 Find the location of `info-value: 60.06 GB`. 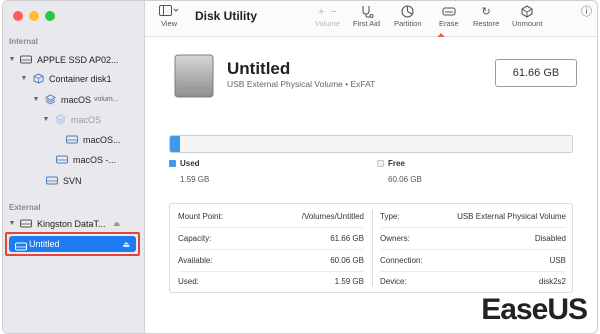

info-value: 60.06 GB is located at coordinates (347, 260).